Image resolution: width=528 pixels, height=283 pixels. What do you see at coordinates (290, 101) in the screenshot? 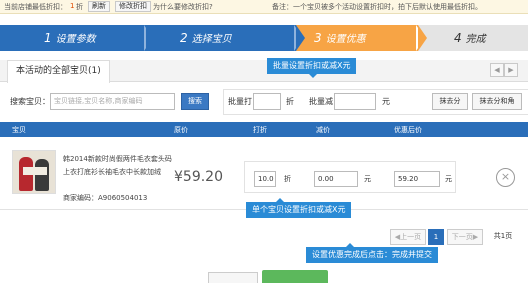
I see `batch-discount-unit: 折` at bounding box center [290, 101].